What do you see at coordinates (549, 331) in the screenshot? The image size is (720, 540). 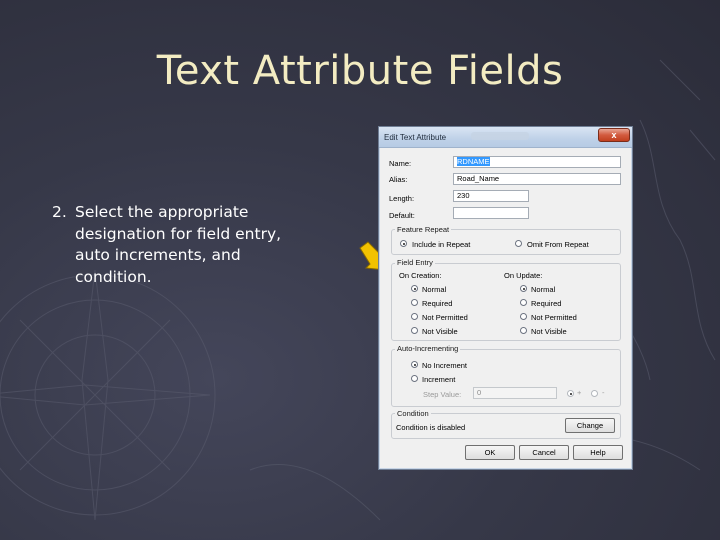 I see `update-not-visible-label: Not Visible` at bounding box center [549, 331].